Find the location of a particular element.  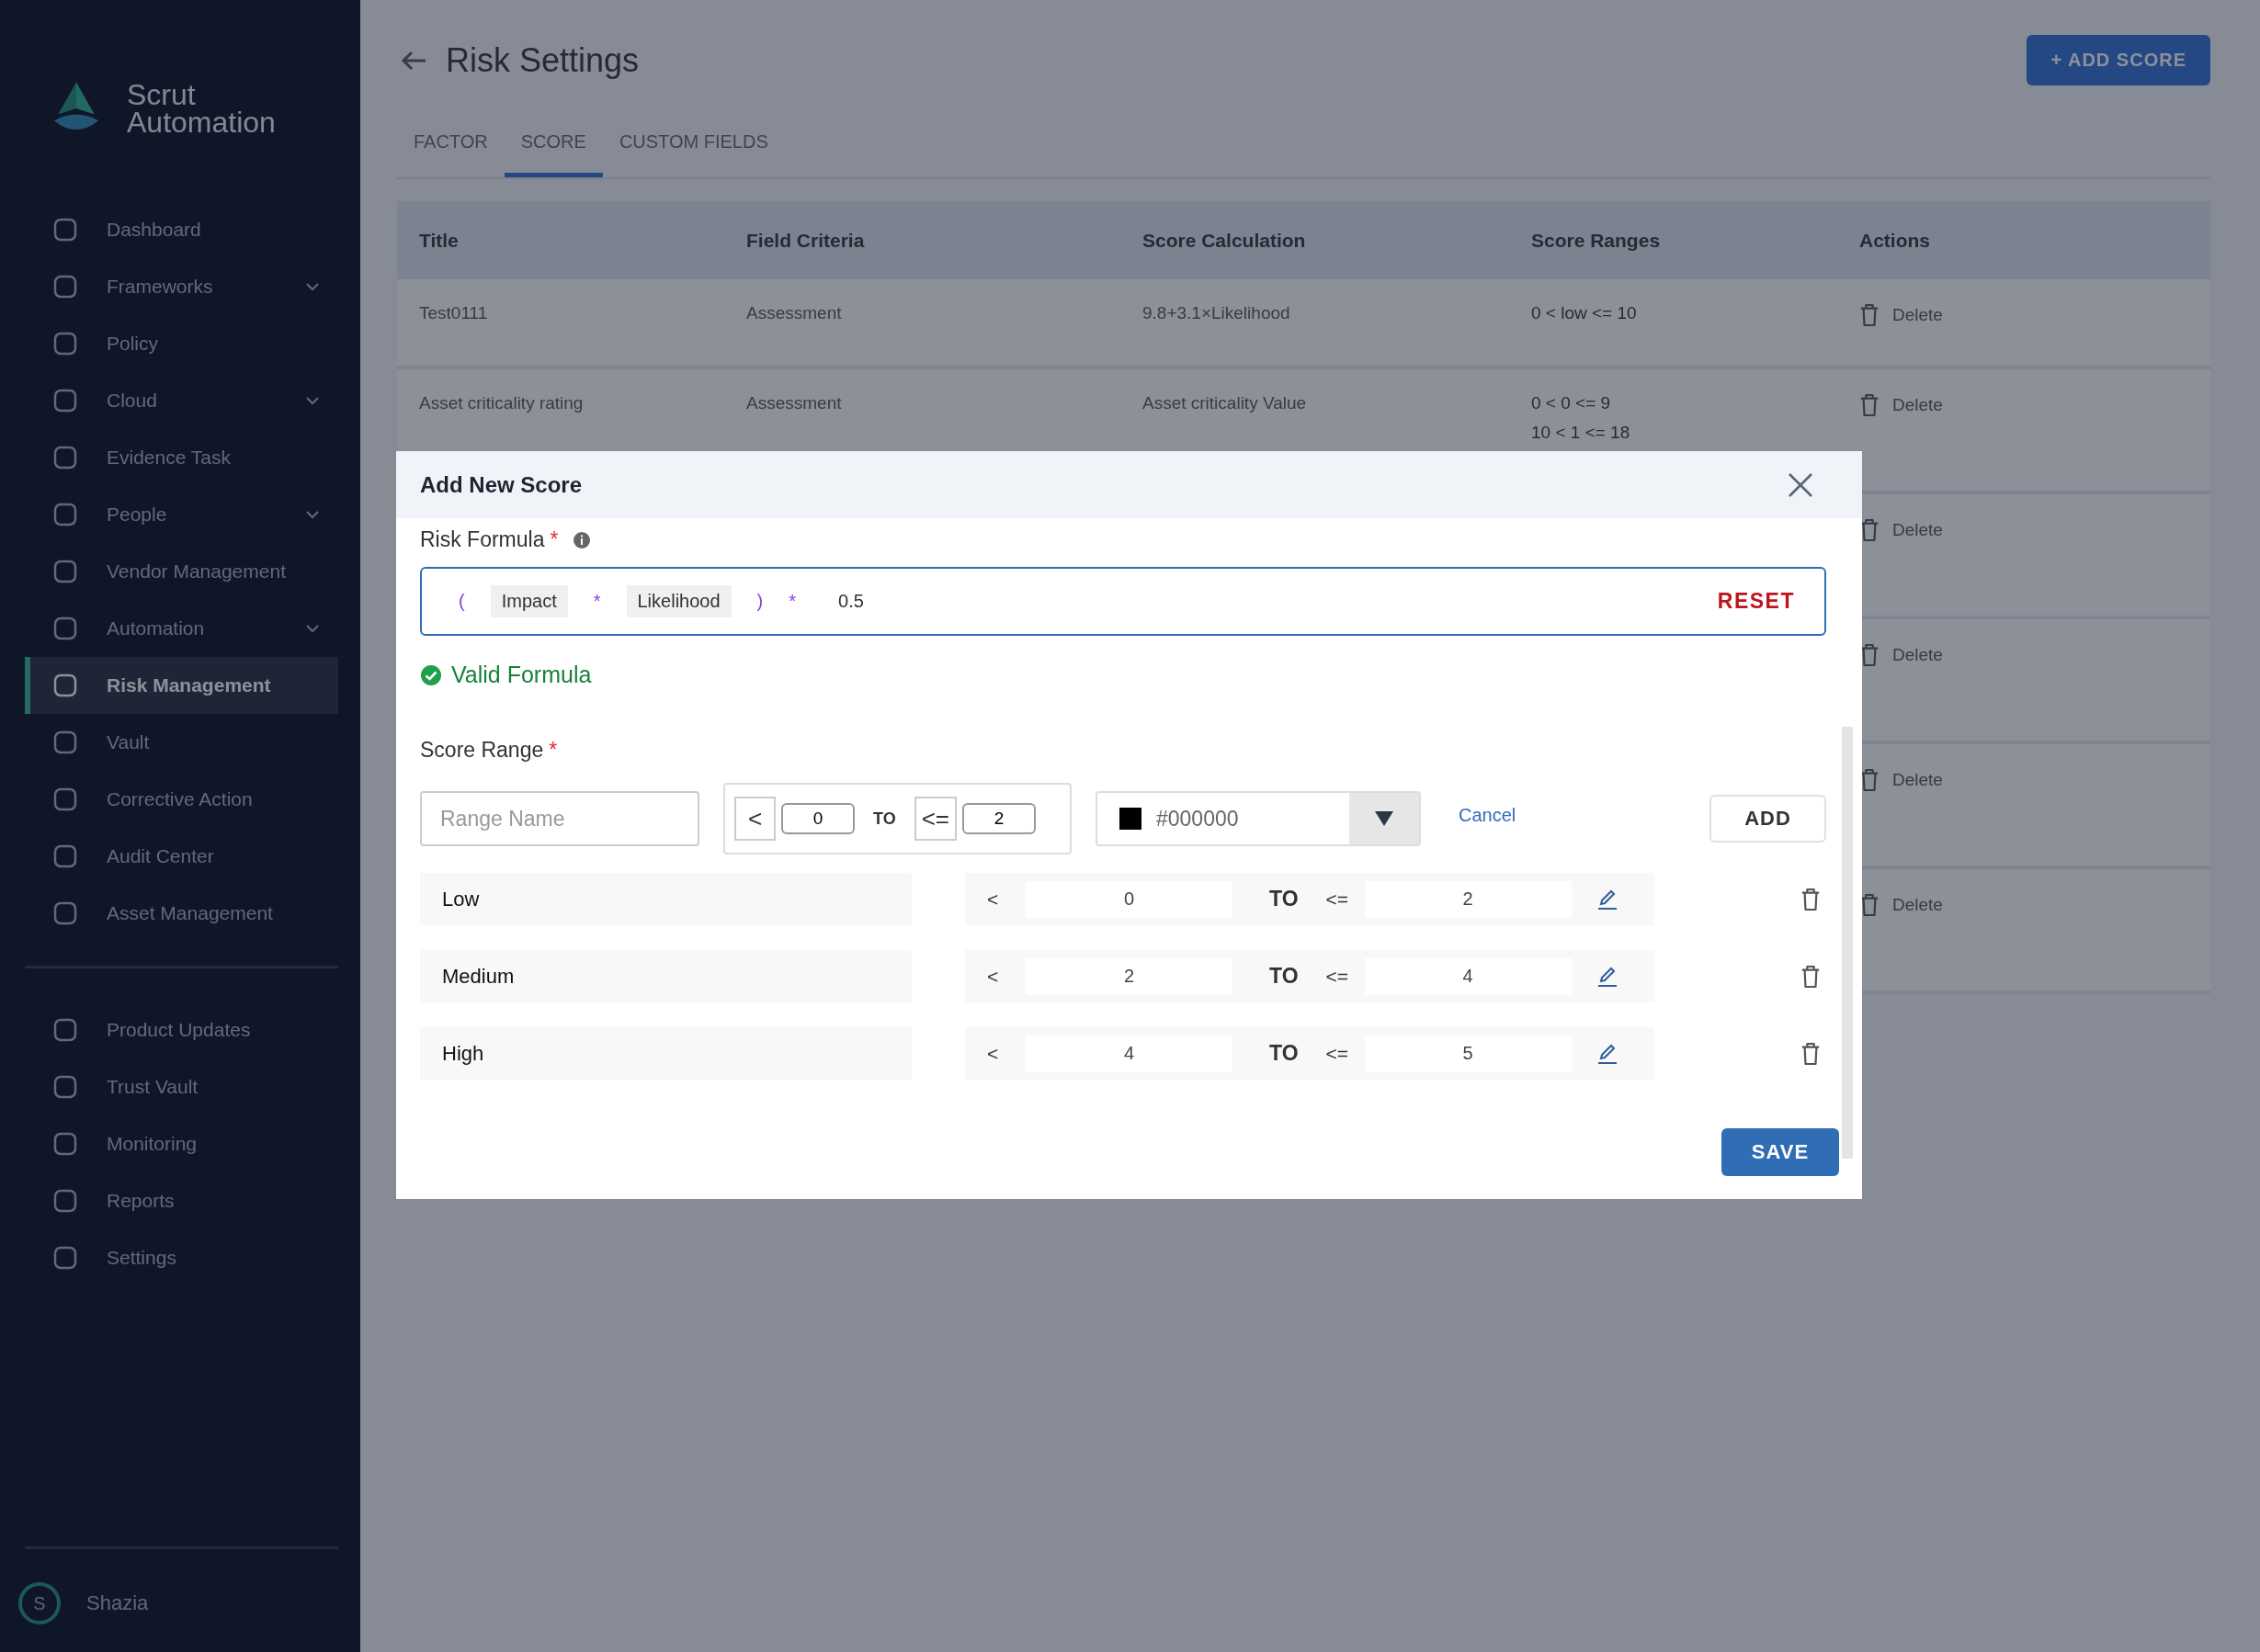

sidebar-item: Reports is located at coordinates (181, 1200).